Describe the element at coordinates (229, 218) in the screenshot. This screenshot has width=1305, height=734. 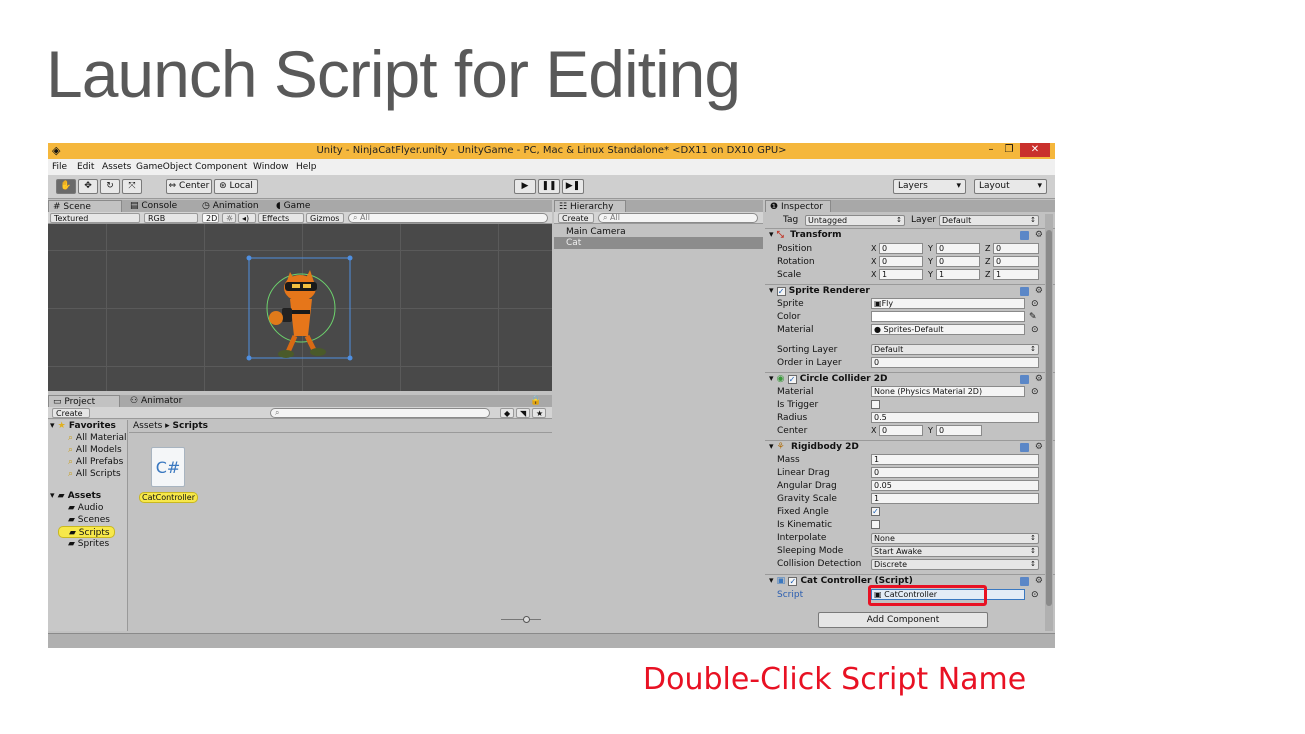
I see `lighting-icon: ☼` at that location.